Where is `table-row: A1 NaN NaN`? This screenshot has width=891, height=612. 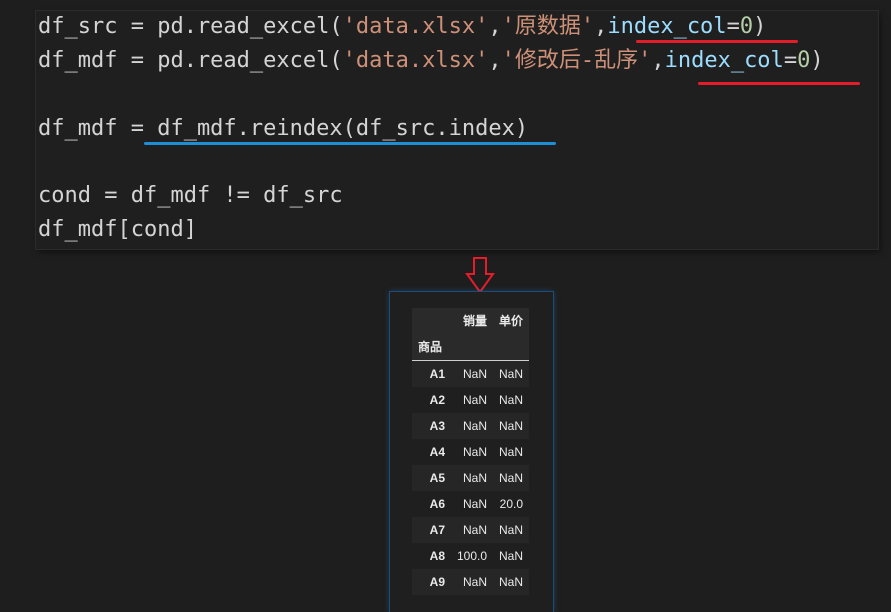 table-row: A1 NaN NaN is located at coordinates (470, 374).